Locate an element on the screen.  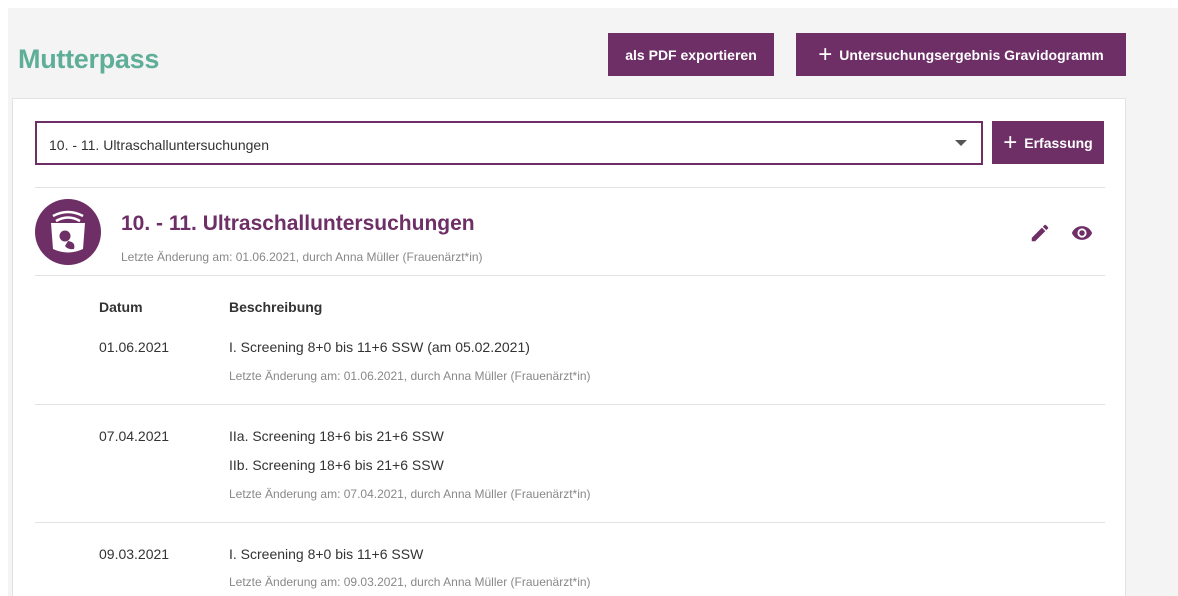
exam-type-select-value: 10. - 11. Ultraschalluntersuchungen is located at coordinates (159, 145).